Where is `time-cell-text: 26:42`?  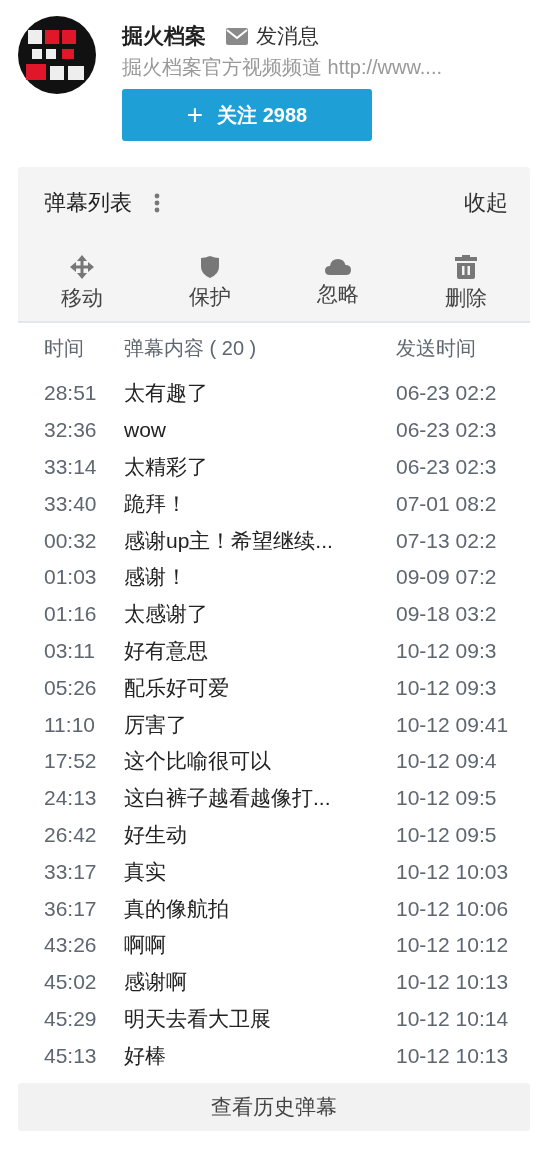
time-cell-text: 26:42 is located at coordinates (70, 834).